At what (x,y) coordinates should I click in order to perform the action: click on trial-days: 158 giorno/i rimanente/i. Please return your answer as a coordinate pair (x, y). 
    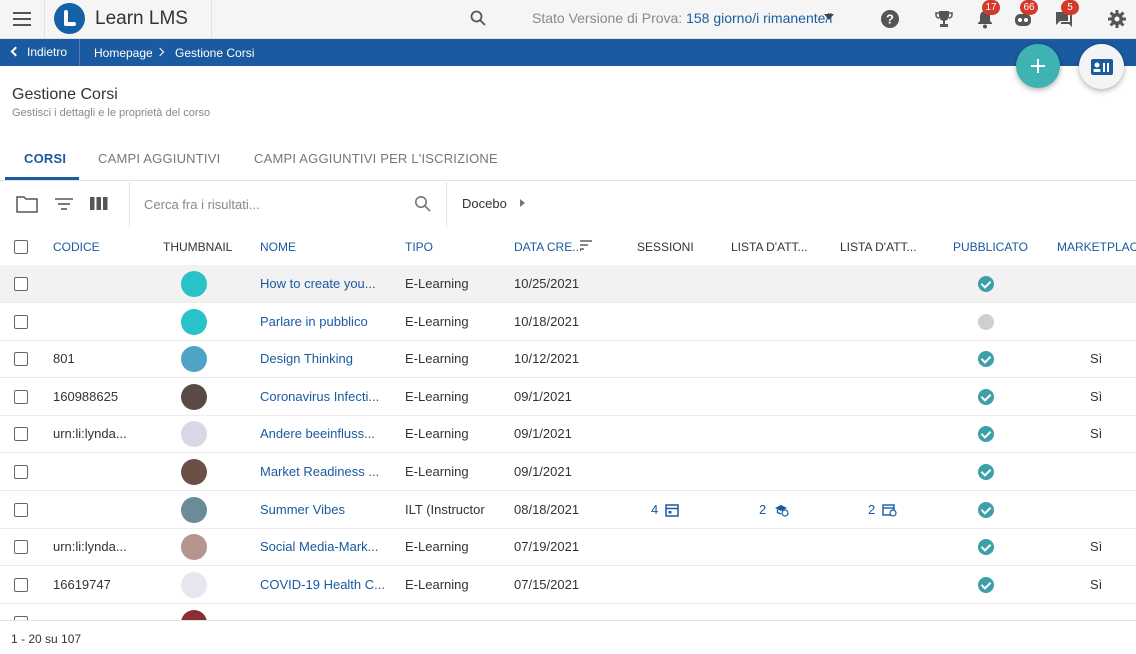
    Looking at the image, I should click on (759, 18).